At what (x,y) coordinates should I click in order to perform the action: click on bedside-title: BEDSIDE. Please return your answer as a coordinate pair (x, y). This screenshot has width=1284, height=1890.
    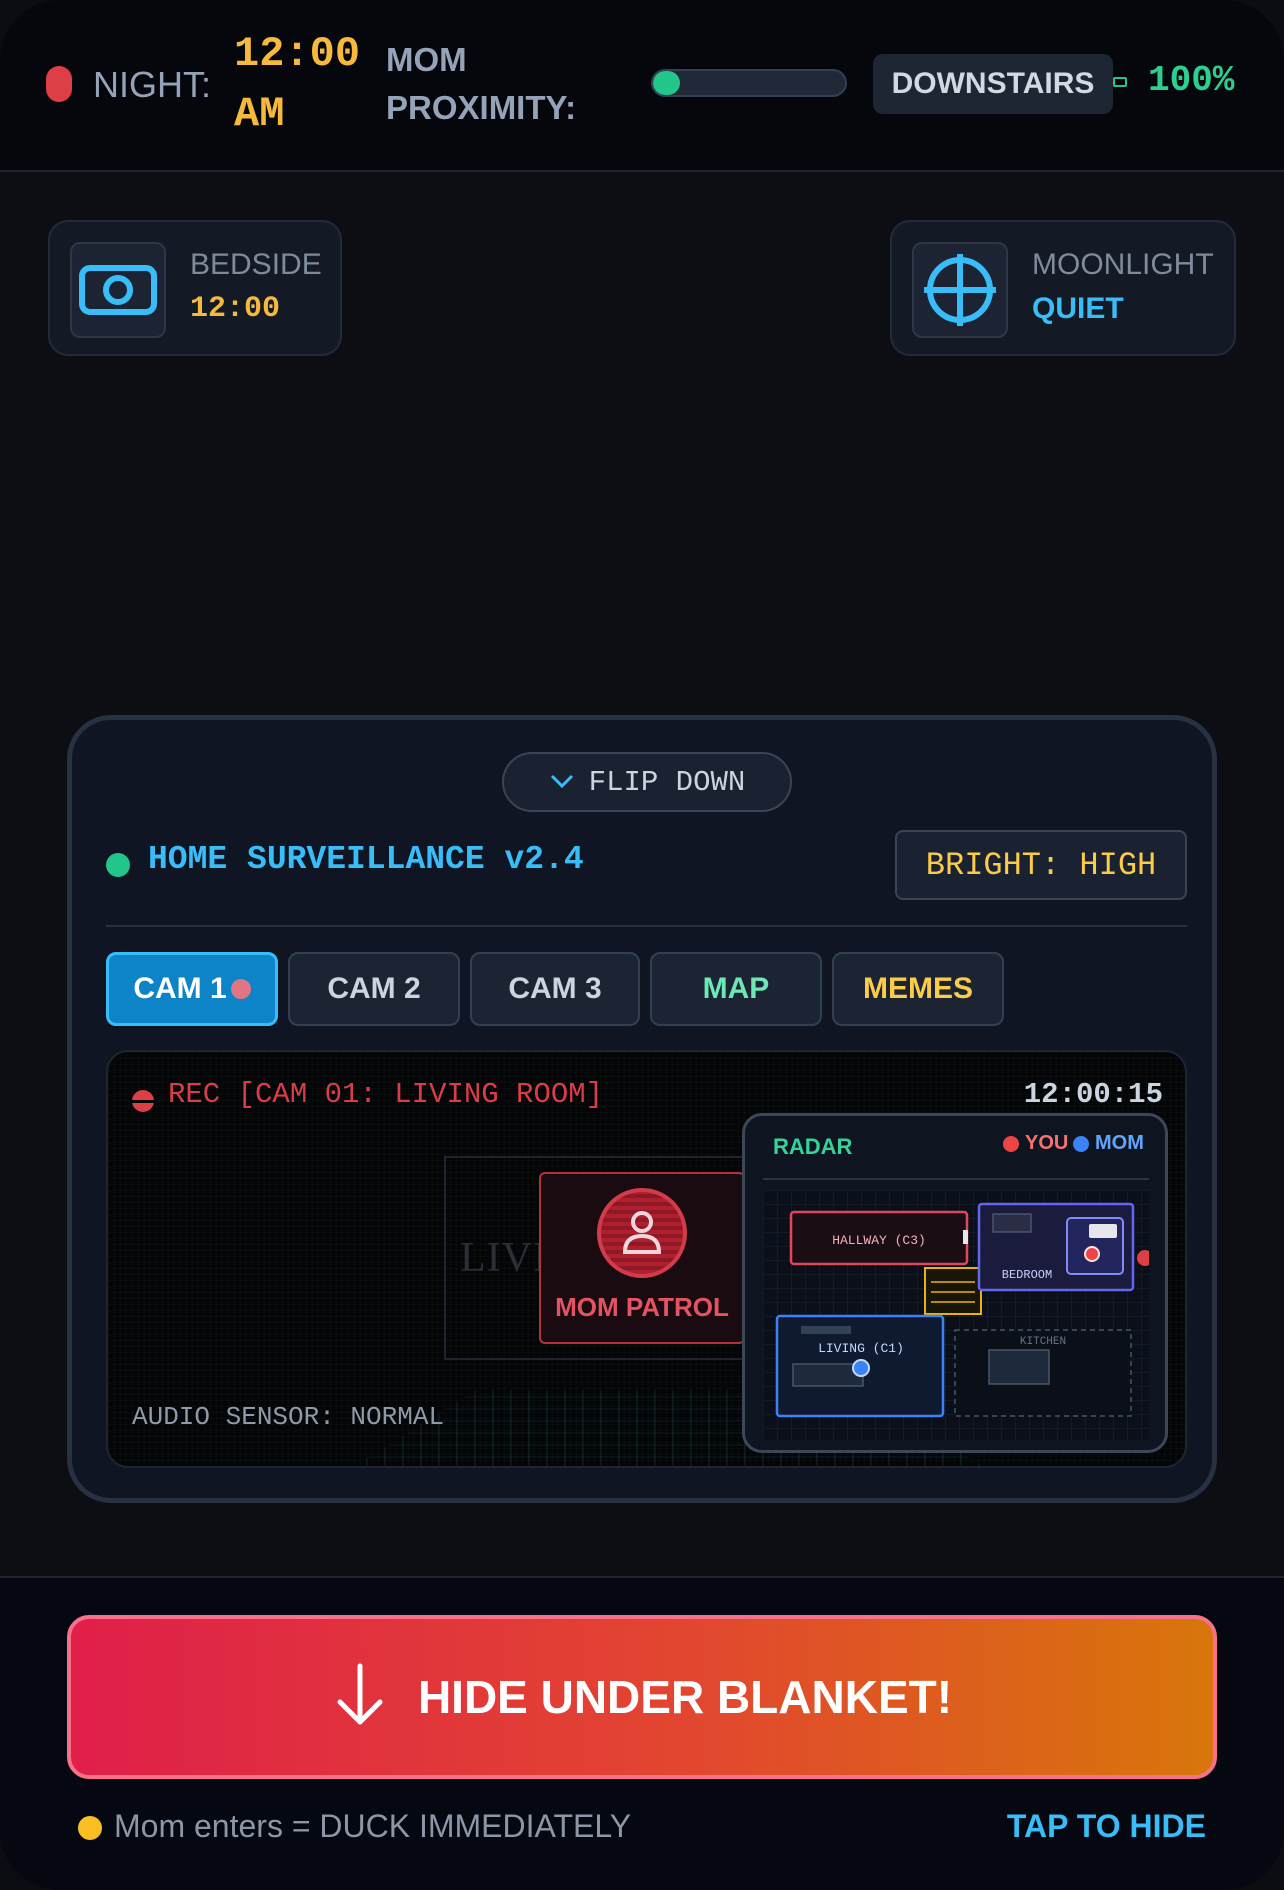
    Looking at the image, I should click on (256, 264).